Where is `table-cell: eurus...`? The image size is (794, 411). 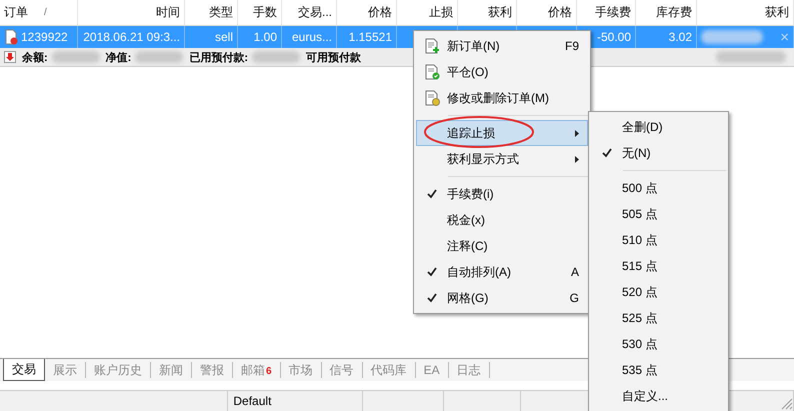
table-cell: eurus... is located at coordinates (312, 37).